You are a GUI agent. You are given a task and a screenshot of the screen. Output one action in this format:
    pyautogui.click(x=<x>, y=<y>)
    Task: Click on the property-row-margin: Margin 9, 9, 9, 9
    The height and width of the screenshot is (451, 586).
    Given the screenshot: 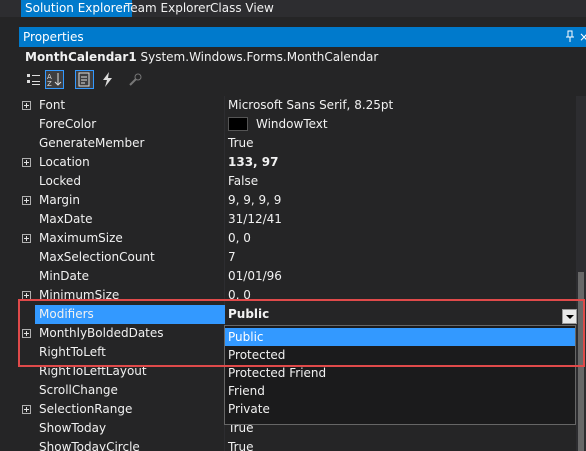 What is the action you would take?
    pyautogui.click(x=297, y=200)
    